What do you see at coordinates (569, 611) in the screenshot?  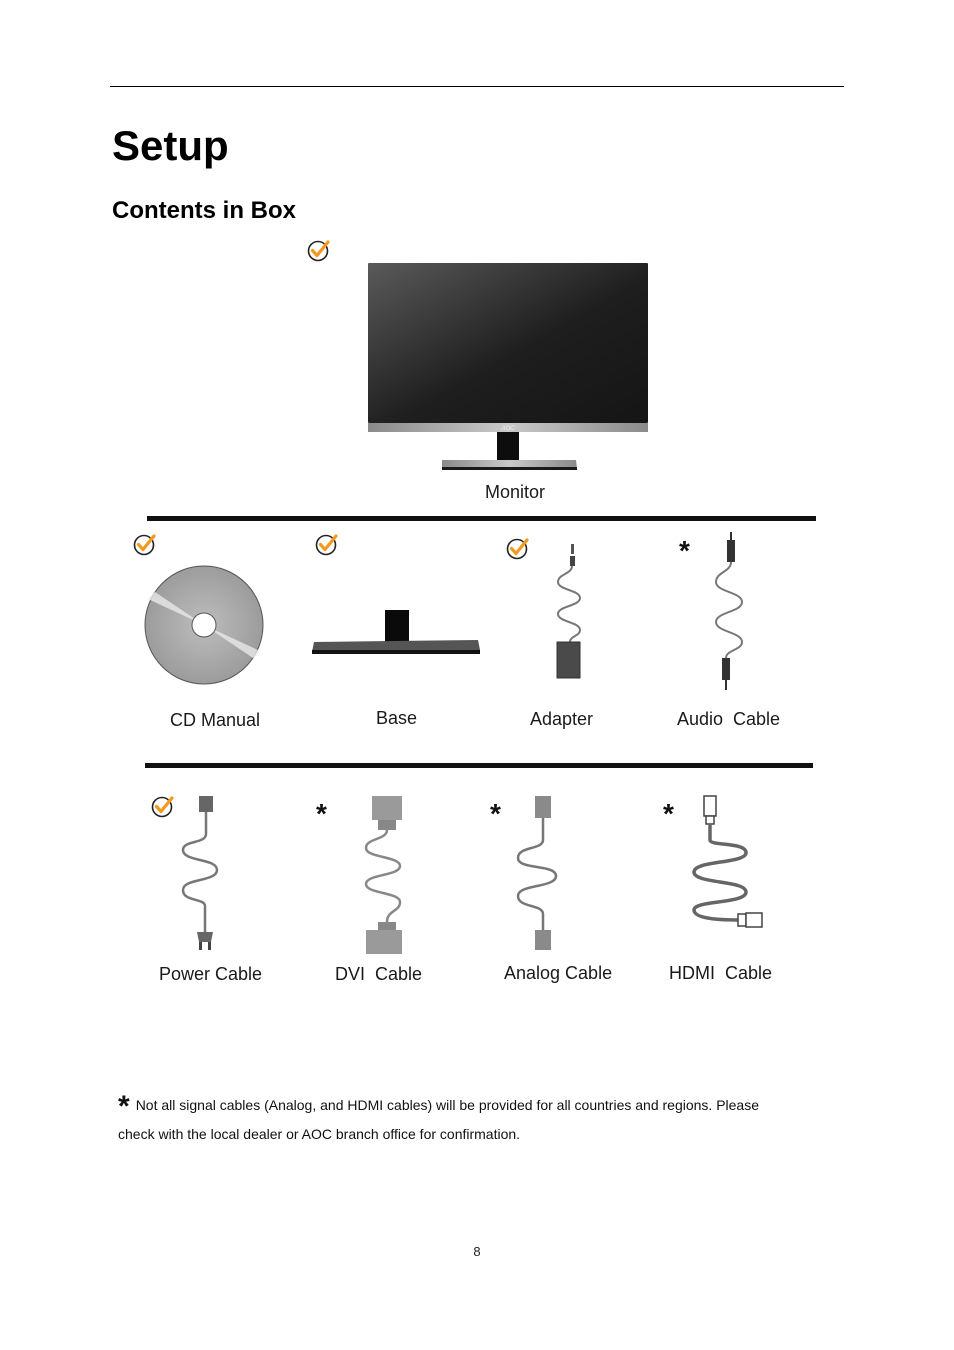 I see `adapter-image` at bounding box center [569, 611].